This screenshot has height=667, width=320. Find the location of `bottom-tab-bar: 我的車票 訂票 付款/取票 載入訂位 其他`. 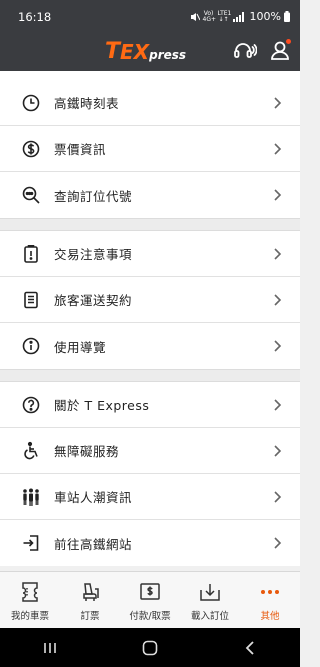

bottom-tab-bar: 我的車票 訂票 付款/取票 載入訂位 其他 is located at coordinates (150, 599).